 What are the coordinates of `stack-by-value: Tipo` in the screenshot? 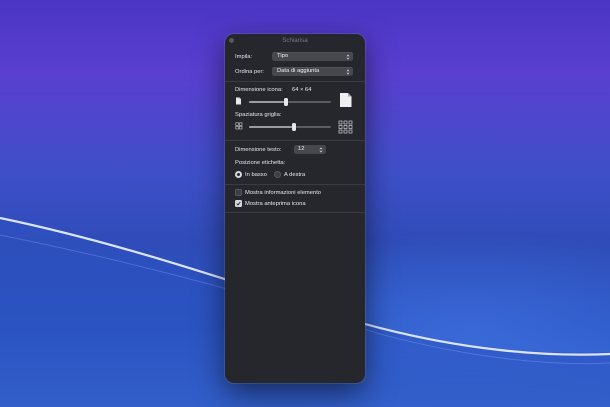 It's located at (283, 56).